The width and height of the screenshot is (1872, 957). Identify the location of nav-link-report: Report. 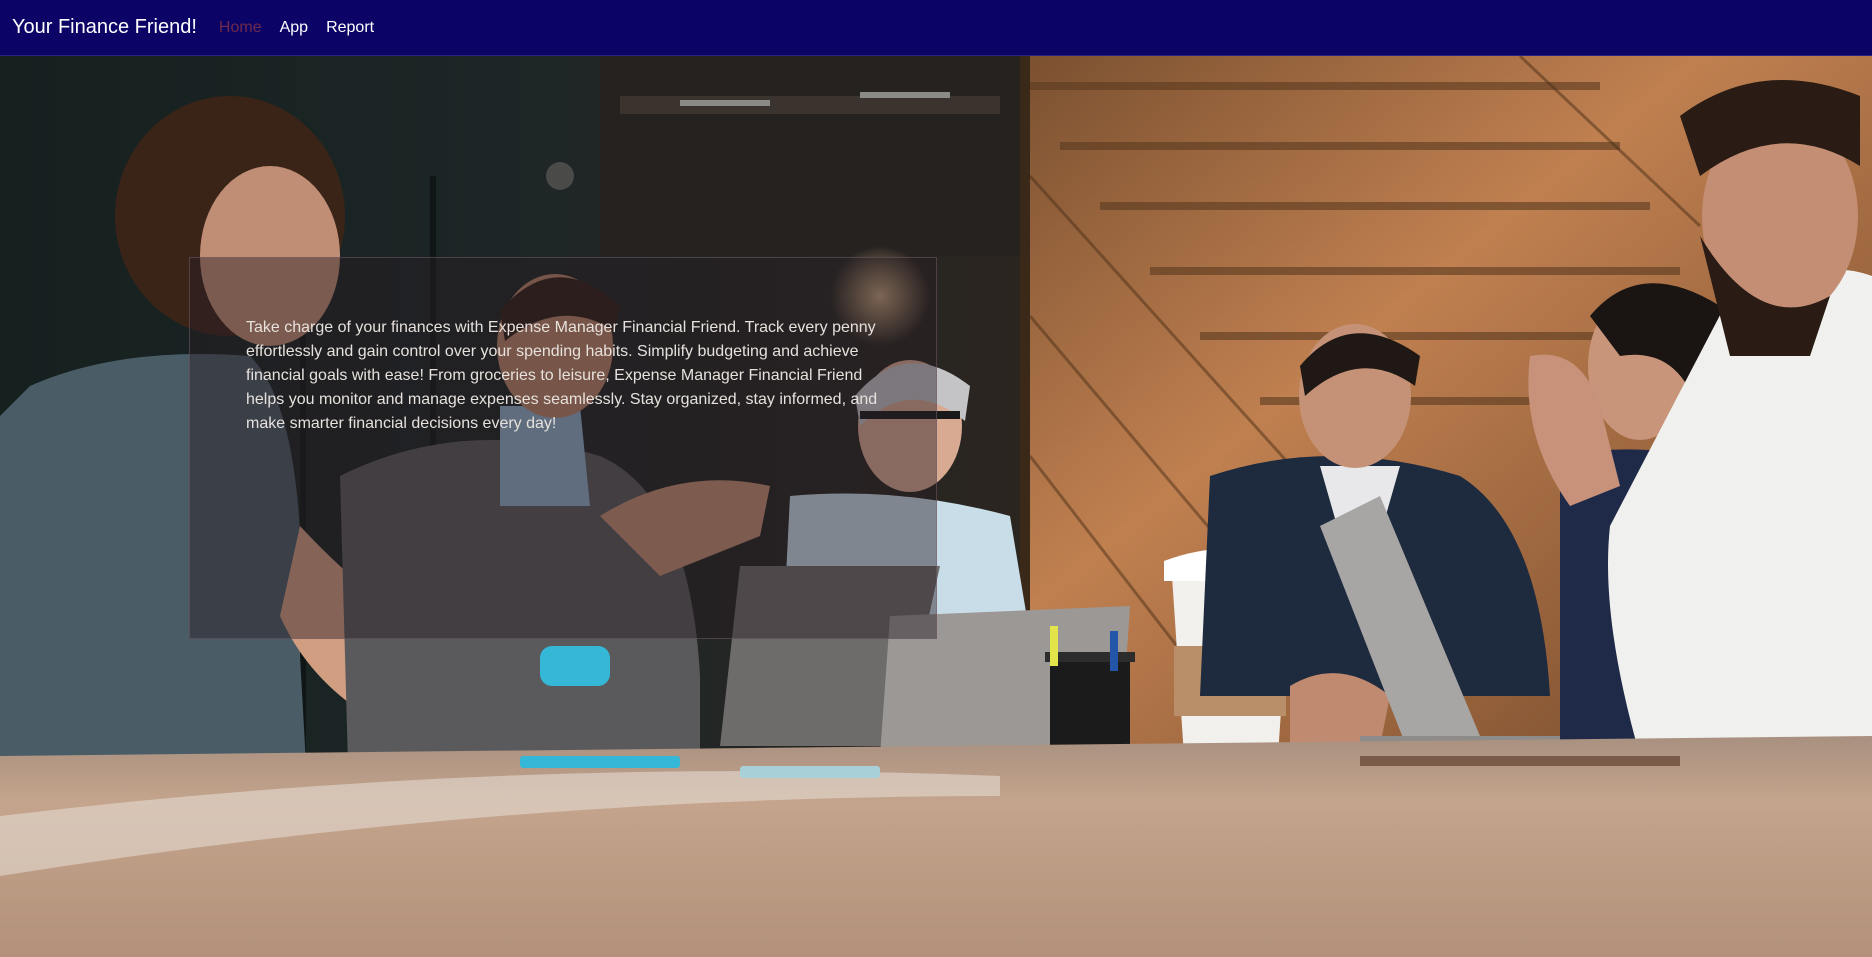
(350, 28).